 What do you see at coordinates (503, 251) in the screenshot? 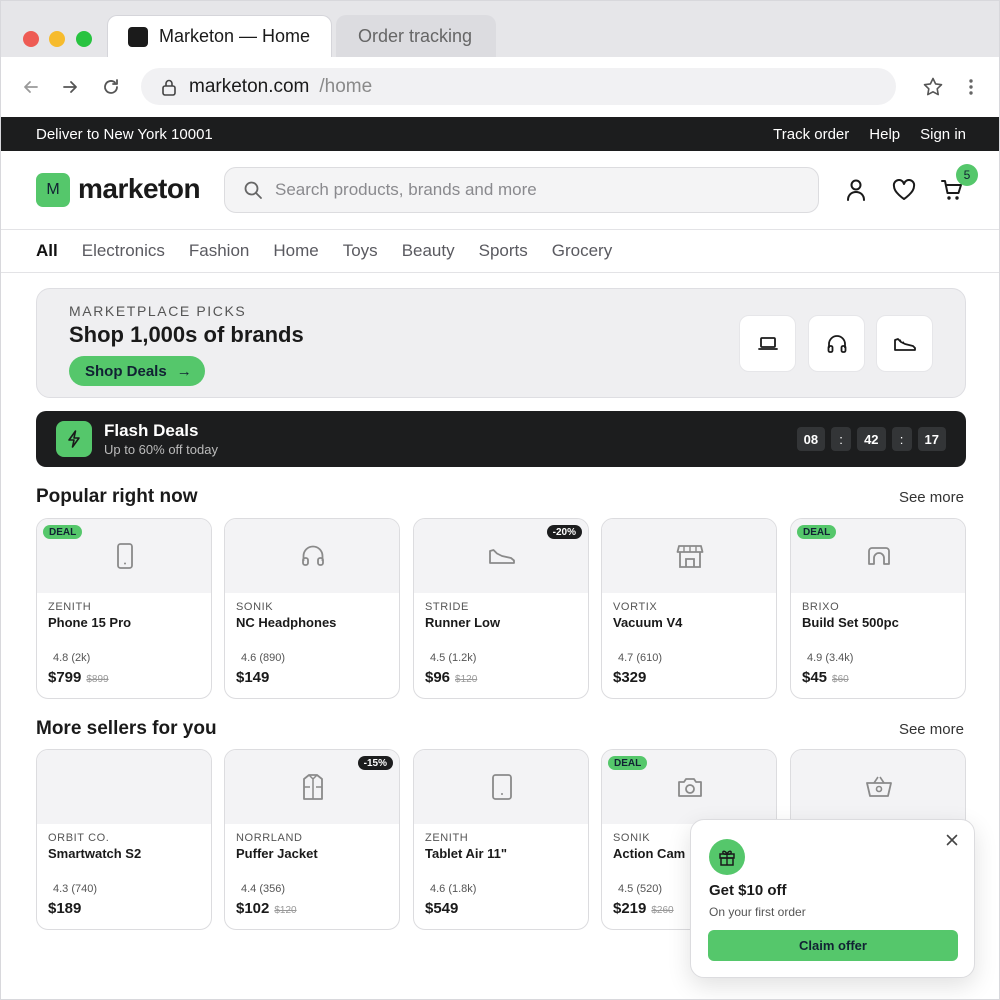
I see `category-sports: Sports` at bounding box center [503, 251].